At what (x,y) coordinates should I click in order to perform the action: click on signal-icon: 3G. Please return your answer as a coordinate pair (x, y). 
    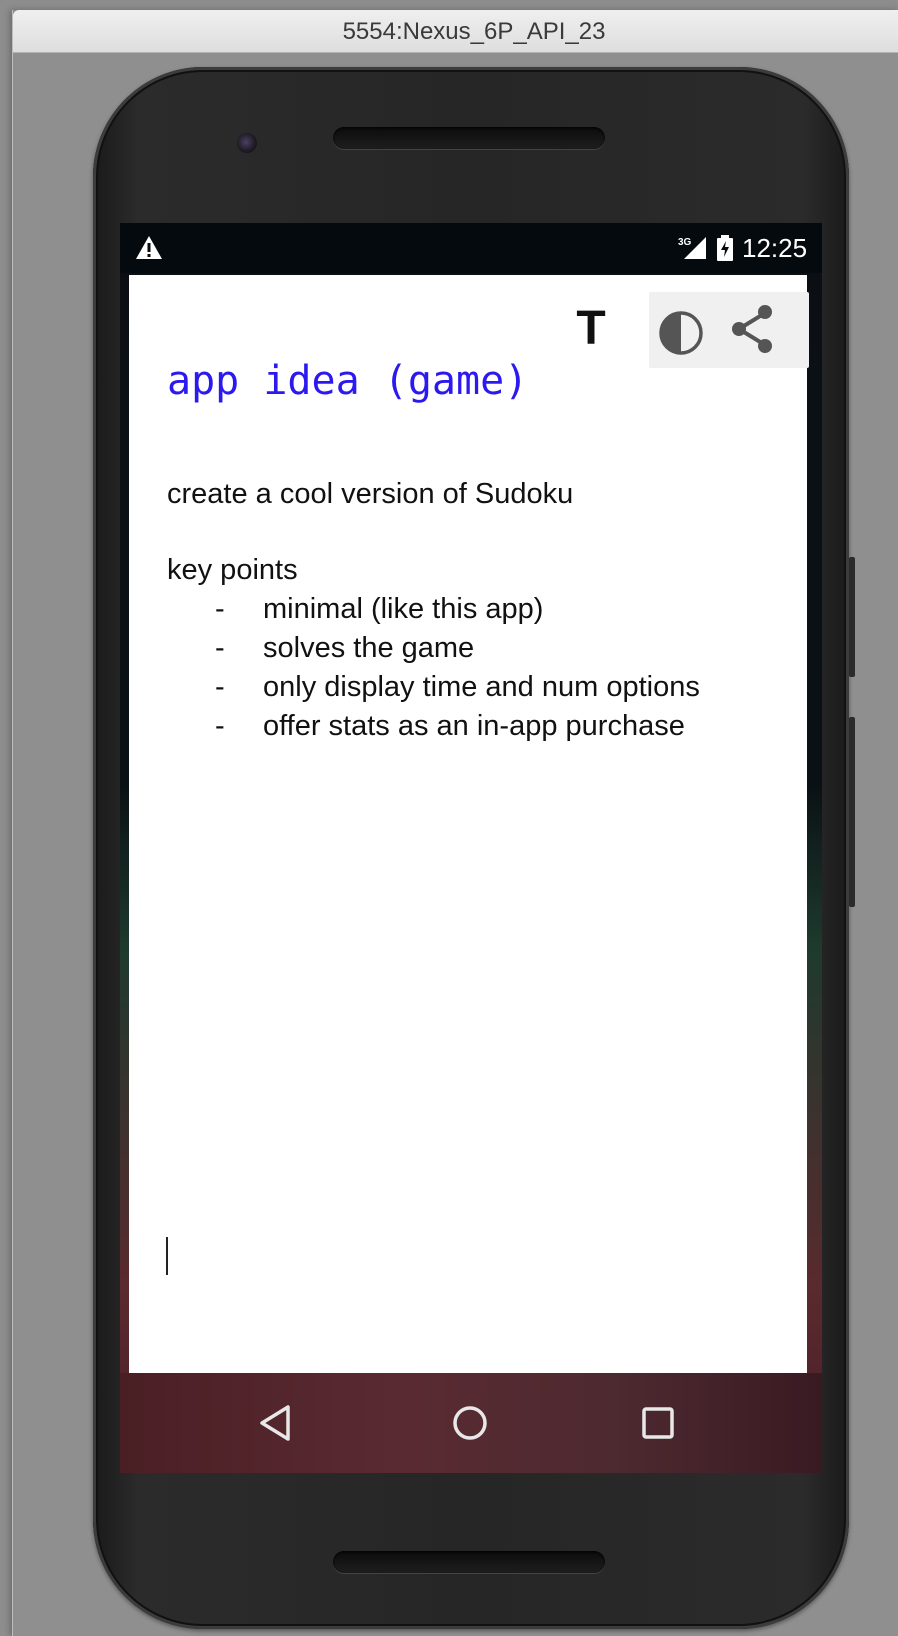
    Looking at the image, I should click on (692, 248).